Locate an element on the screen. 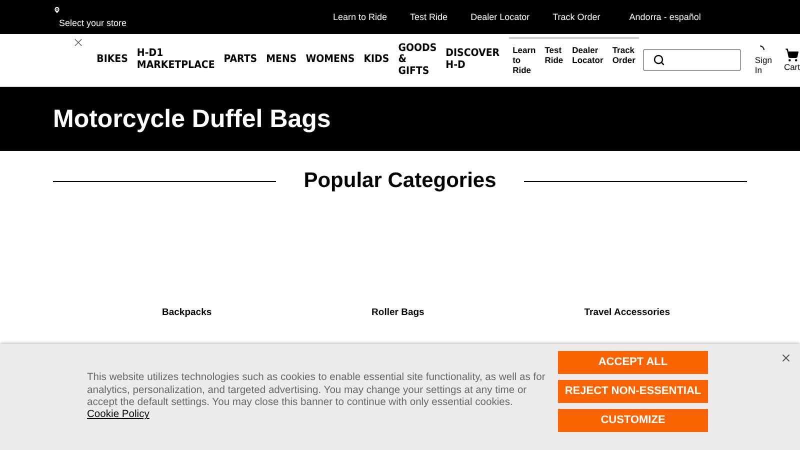 Image resolution: width=800 pixels, height=450 pixels. cookie-policy-link: Cookie Policy is located at coordinates (118, 414).